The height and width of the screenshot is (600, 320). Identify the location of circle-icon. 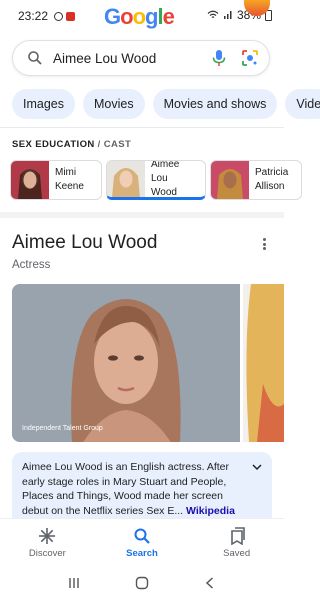
(59, 16).